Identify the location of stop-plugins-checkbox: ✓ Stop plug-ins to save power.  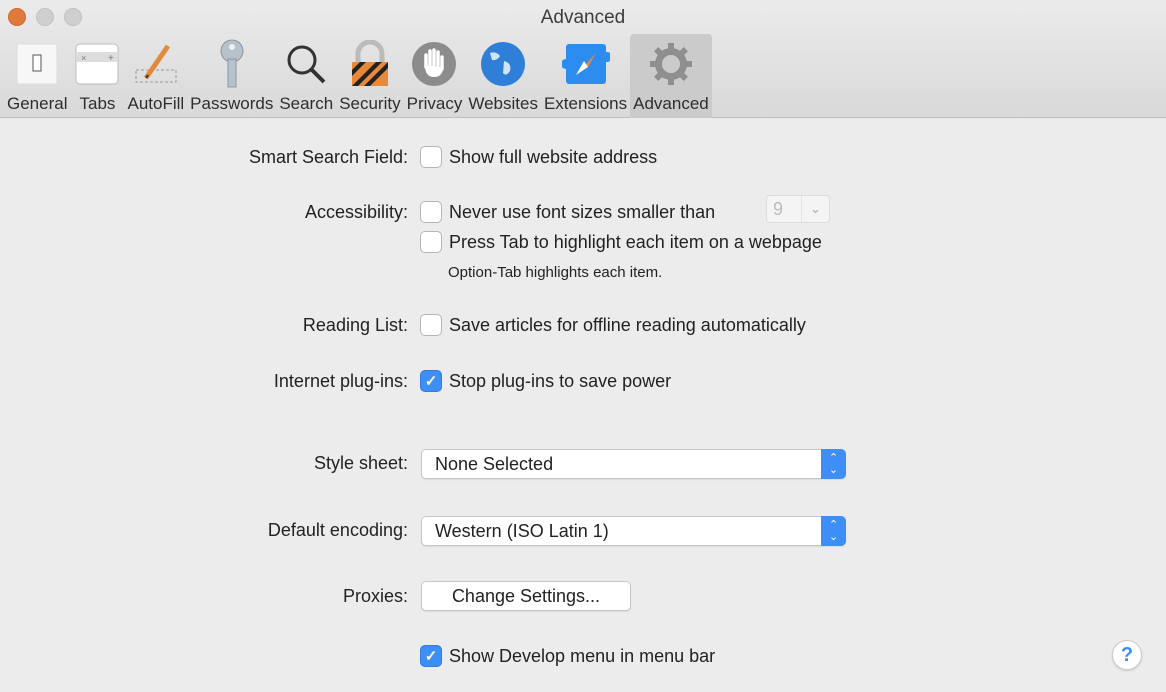
(545, 381).